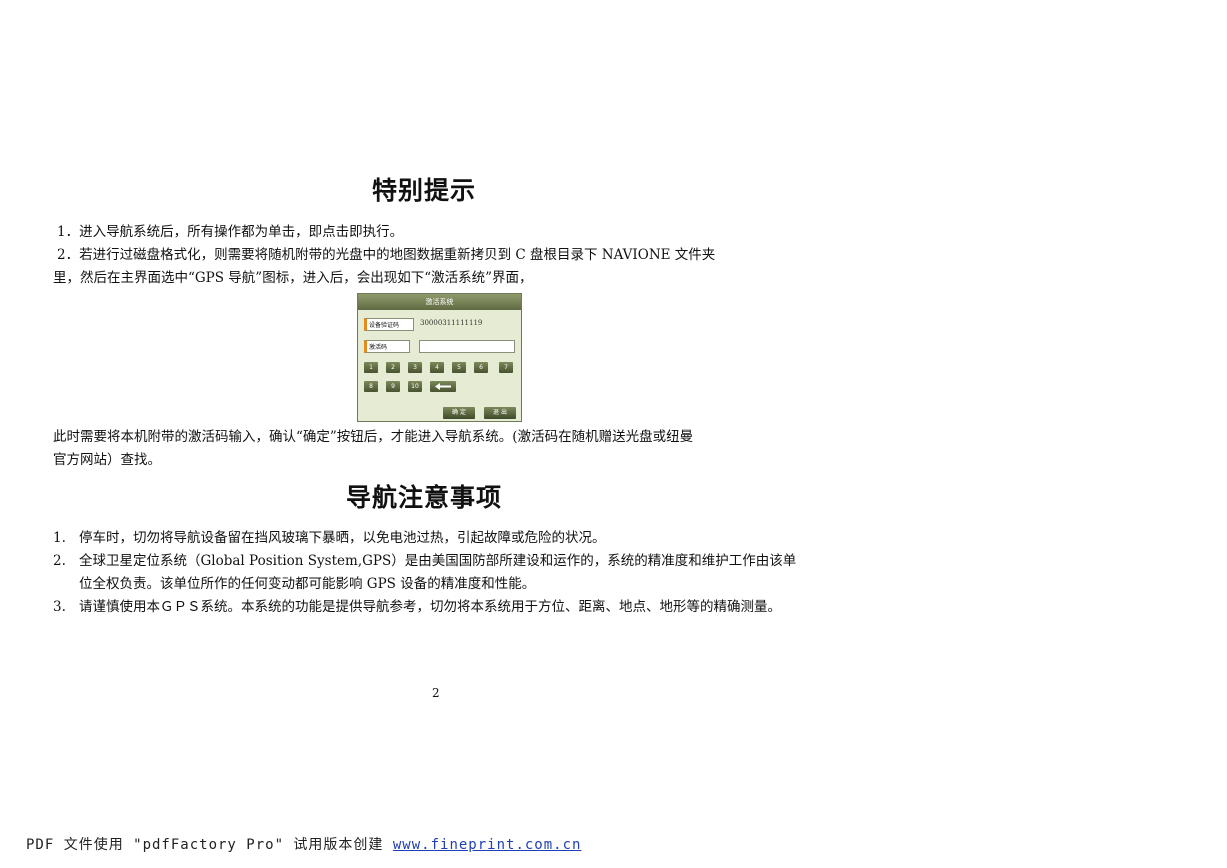  Describe the element at coordinates (500, 413) in the screenshot. I see `exit-button-image: 退 出` at that location.